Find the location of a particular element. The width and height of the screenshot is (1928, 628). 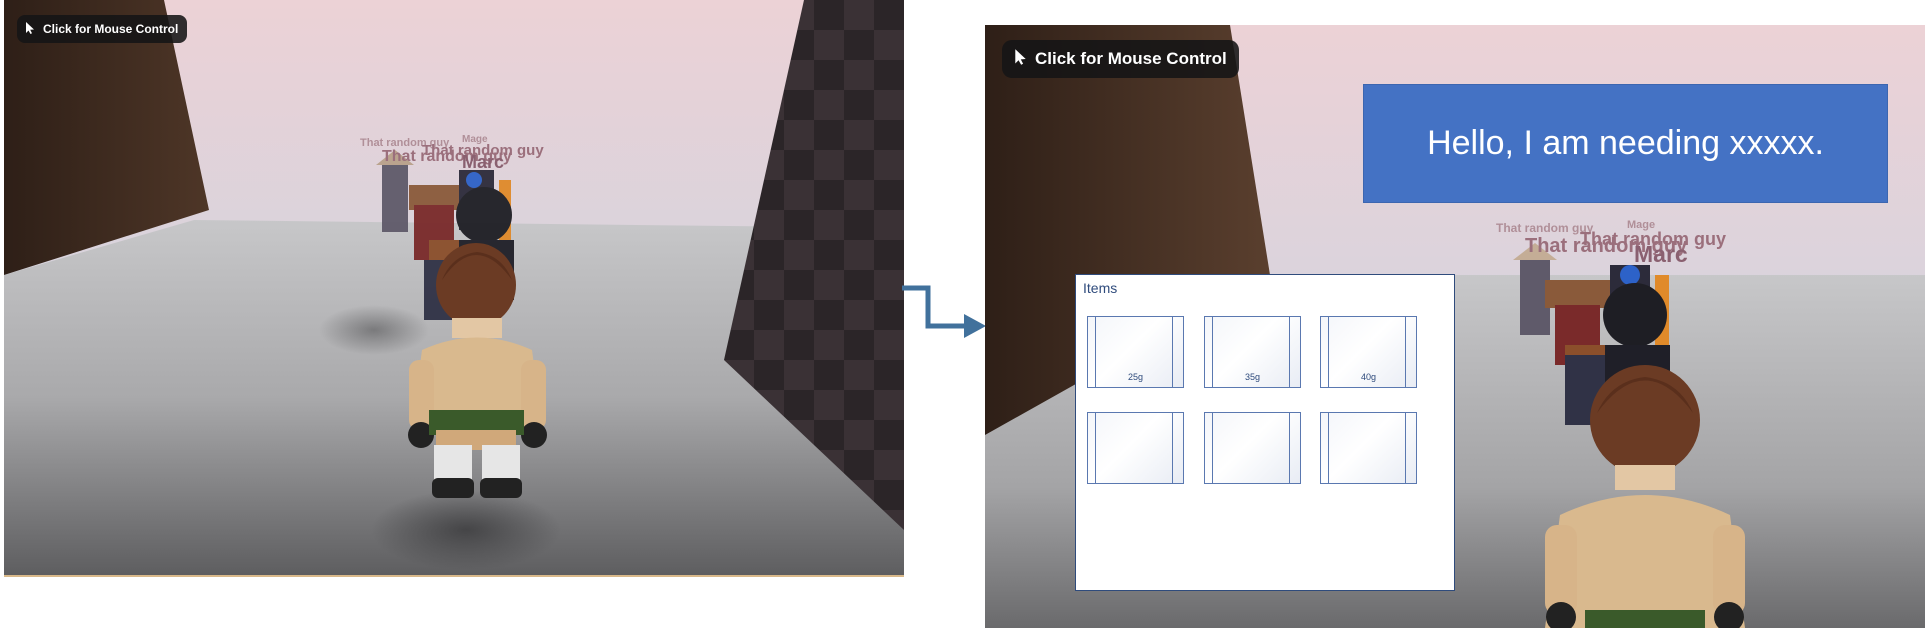

items-panel-title: Items is located at coordinates (1100, 288).